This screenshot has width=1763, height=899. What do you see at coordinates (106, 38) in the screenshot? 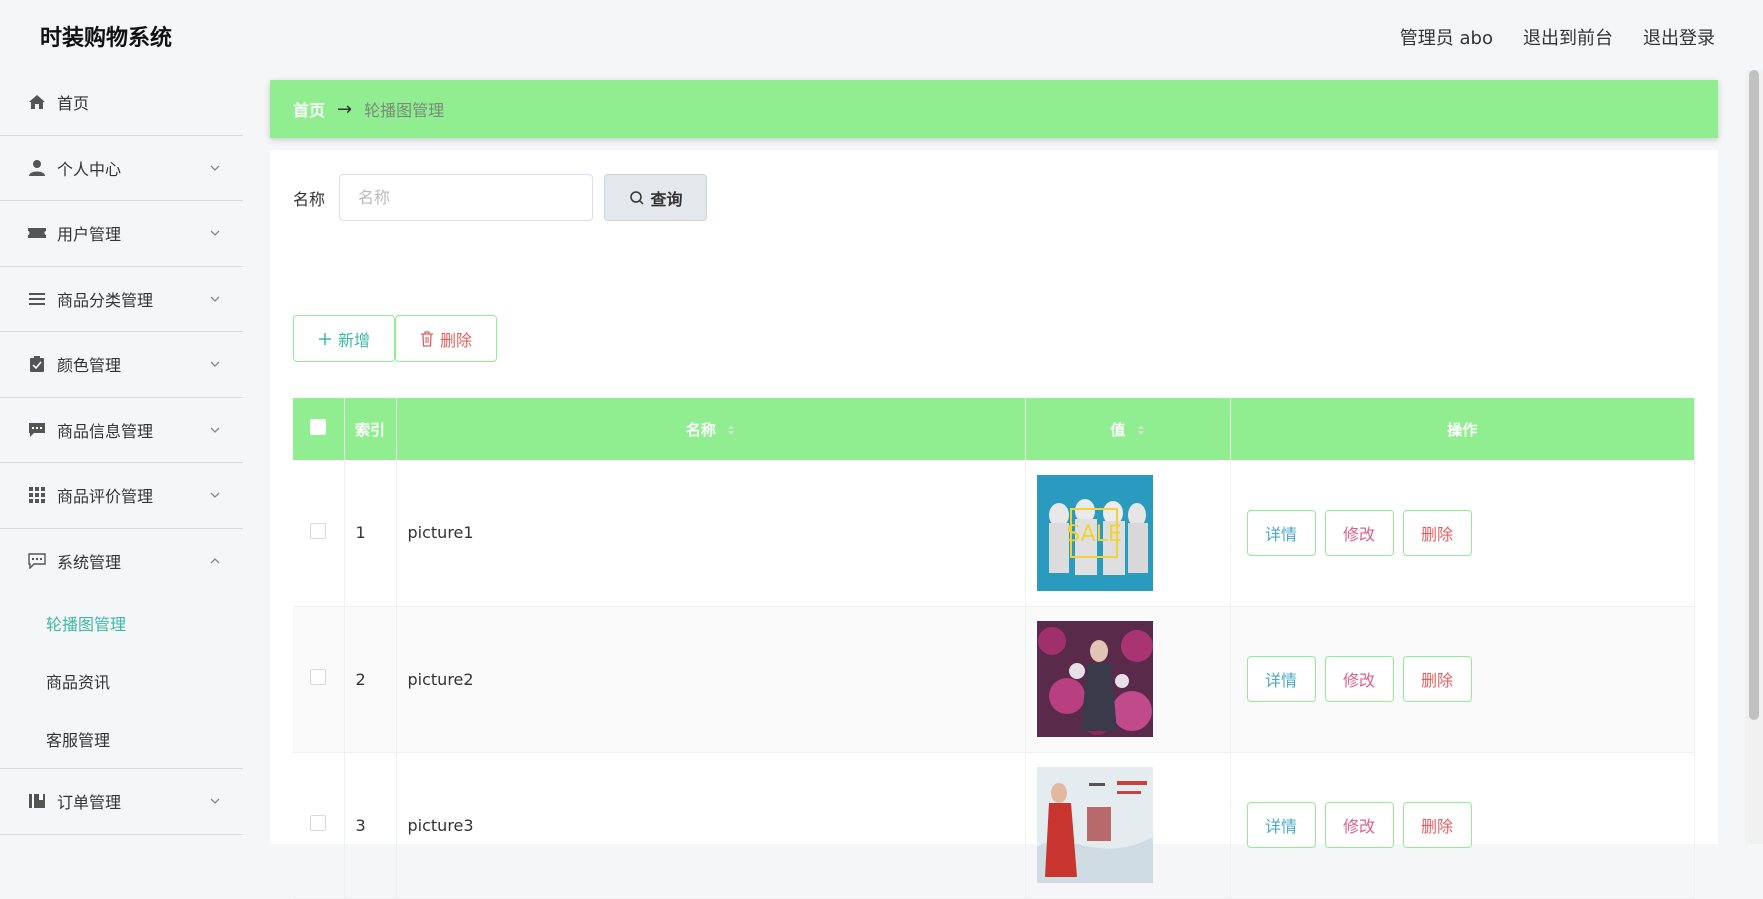
I see `app-title: 时装购物系统` at bounding box center [106, 38].